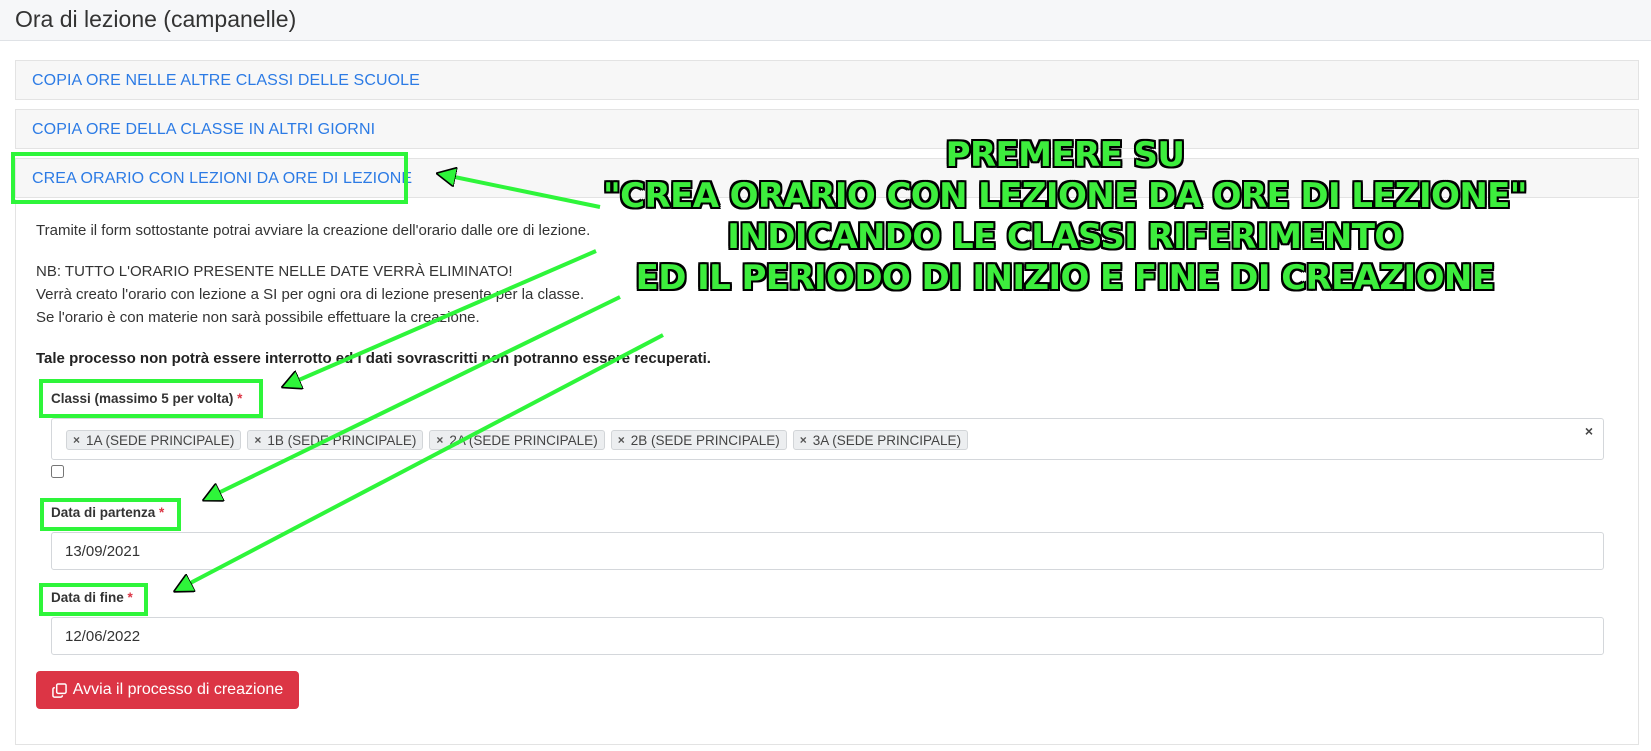 This screenshot has height=751, width=1651. What do you see at coordinates (520, 191) in the screenshot?
I see `arrow-to-accordion` at bounding box center [520, 191].